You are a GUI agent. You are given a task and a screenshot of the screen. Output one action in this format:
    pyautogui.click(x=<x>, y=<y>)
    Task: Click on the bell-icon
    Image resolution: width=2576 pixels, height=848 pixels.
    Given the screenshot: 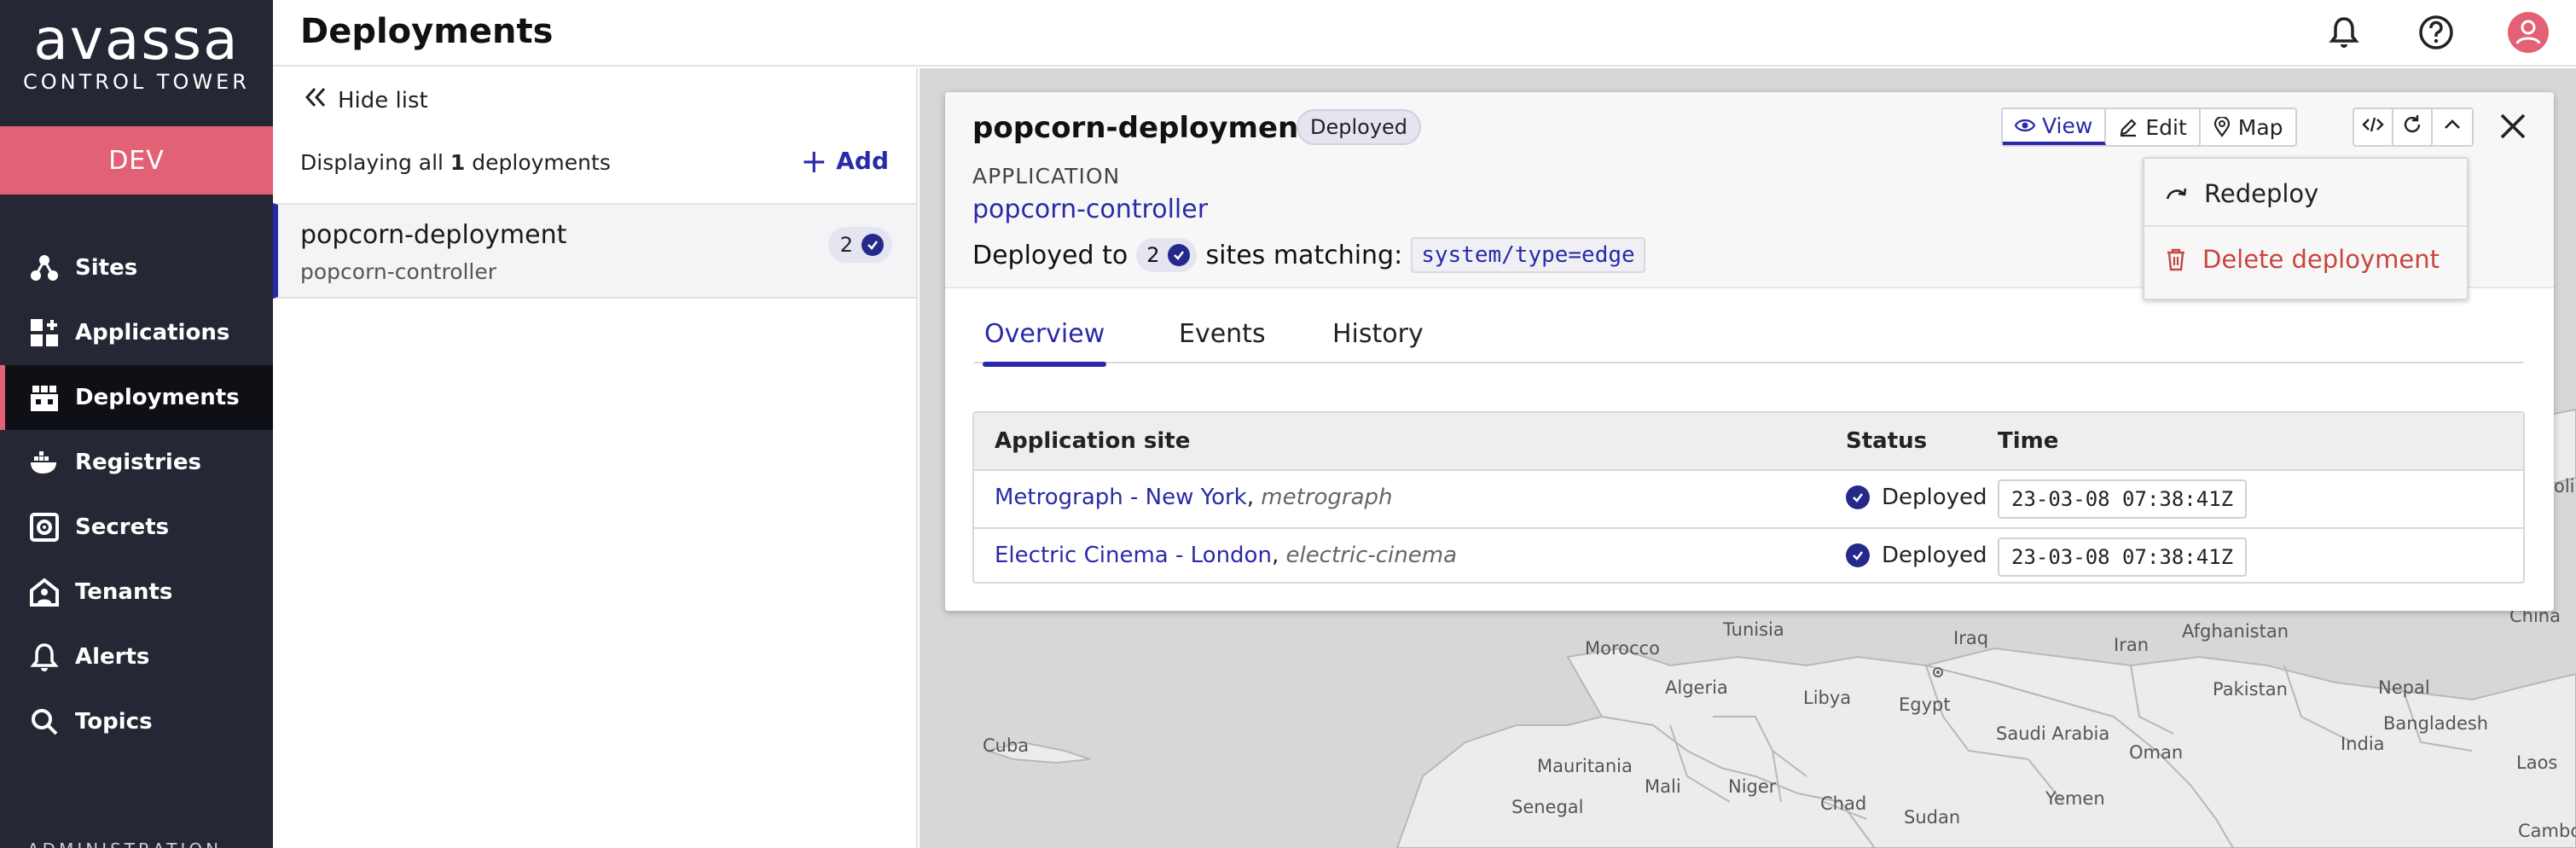 What is the action you would take?
    pyautogui.click(x=44, y=657)
    